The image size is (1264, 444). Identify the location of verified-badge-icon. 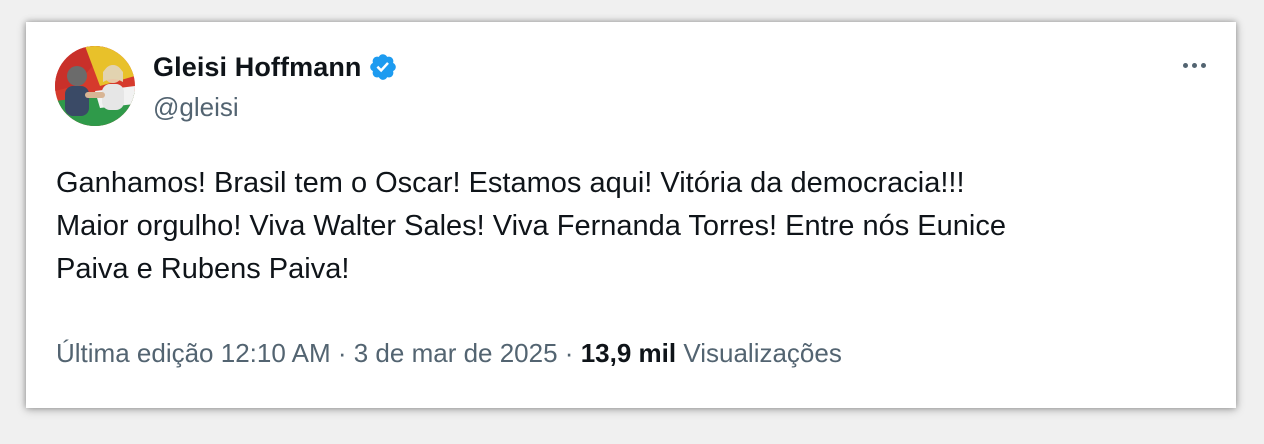
(383, 67).